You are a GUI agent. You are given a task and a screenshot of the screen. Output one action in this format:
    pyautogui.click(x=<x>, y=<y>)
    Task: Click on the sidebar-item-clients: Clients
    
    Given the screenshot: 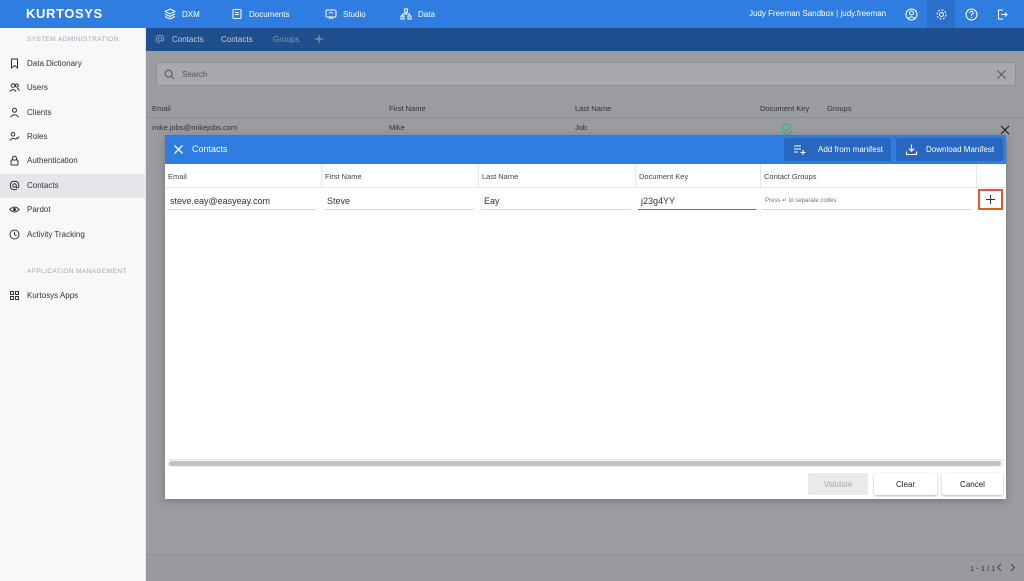 What is the action you would take?
    pyautogui.click(x=73, y=113)
    